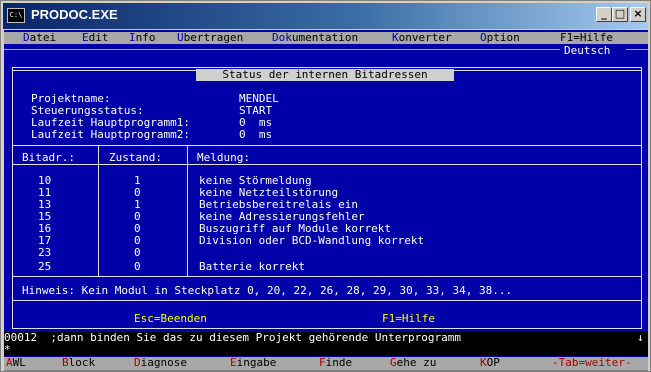  I want to click on fkey-gehe-zu: Gehe zu, so click(413, 363).